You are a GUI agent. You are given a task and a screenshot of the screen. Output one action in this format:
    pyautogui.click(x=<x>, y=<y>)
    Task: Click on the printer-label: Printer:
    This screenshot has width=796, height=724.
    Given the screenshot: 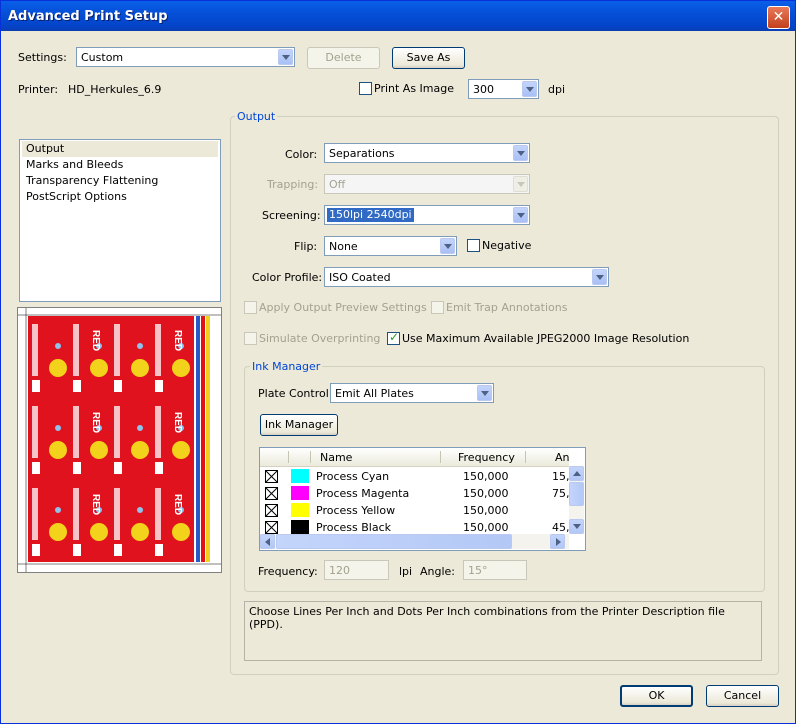 What is the action you would take?
    pyautogui.click(x=38, y=89)
    